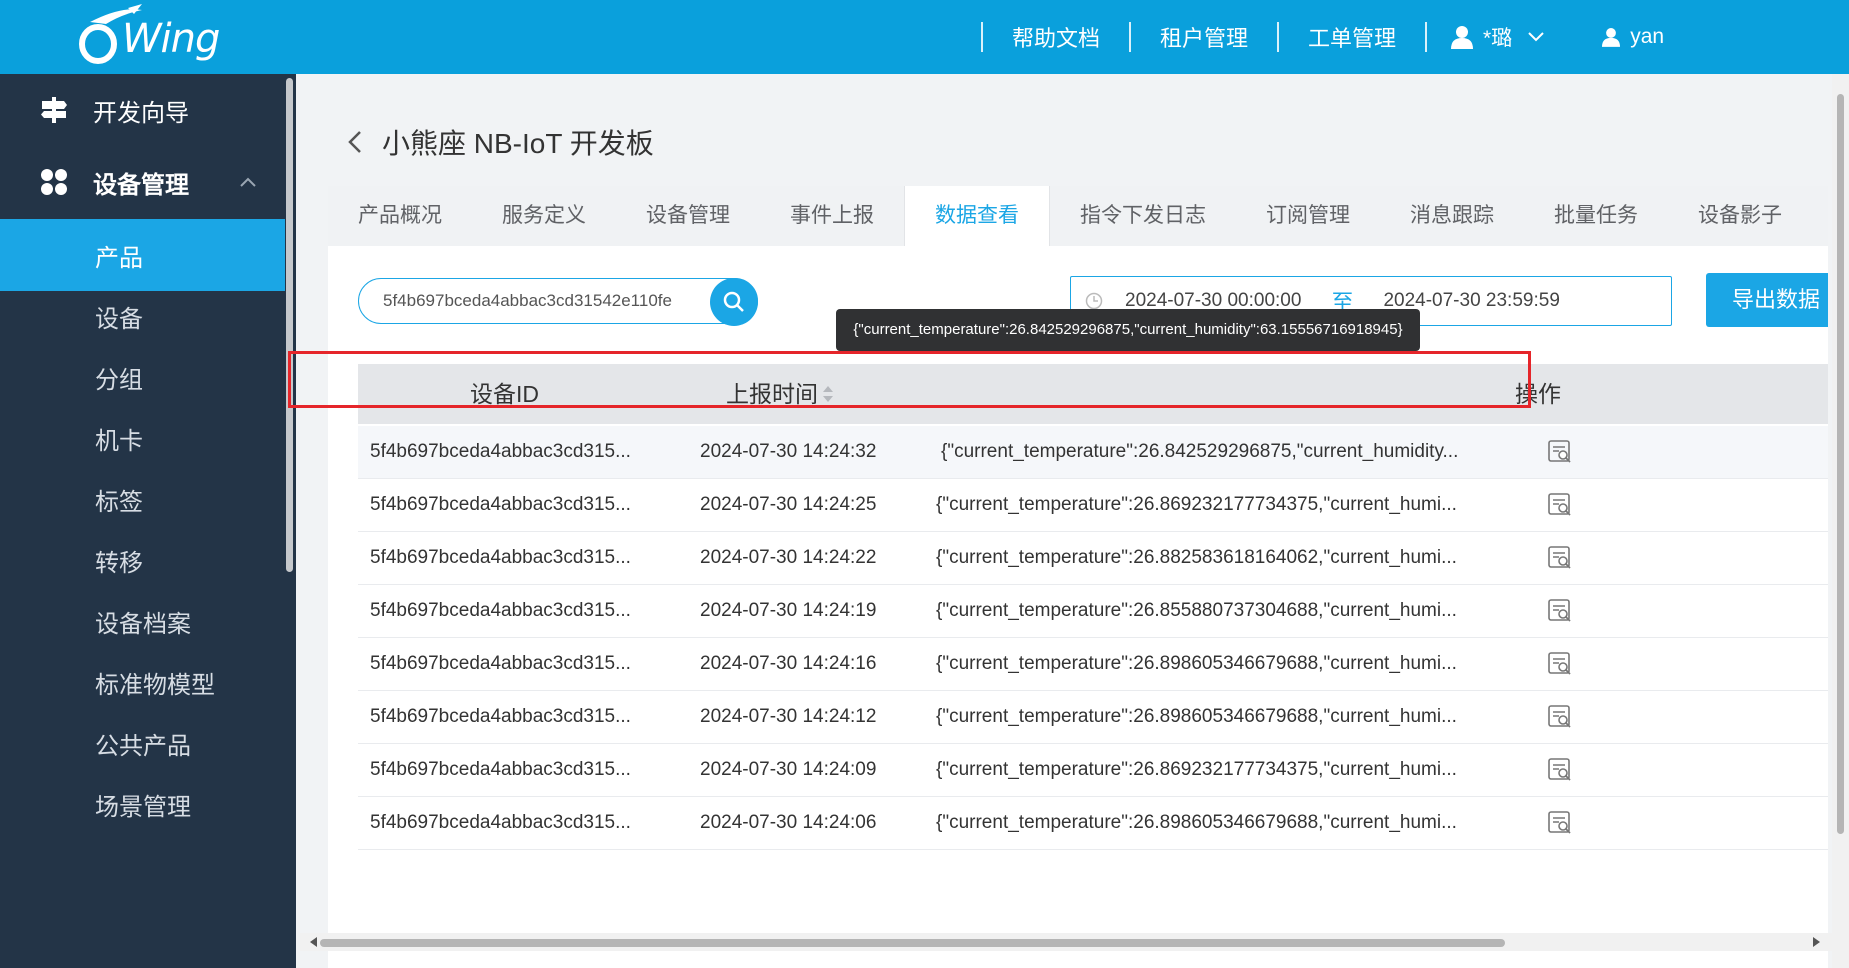 This screenshot has width=1849, height=968. Describe the element at coordinates (54, 182) in the screenshot. I see `apps-grid-icon` at that location.